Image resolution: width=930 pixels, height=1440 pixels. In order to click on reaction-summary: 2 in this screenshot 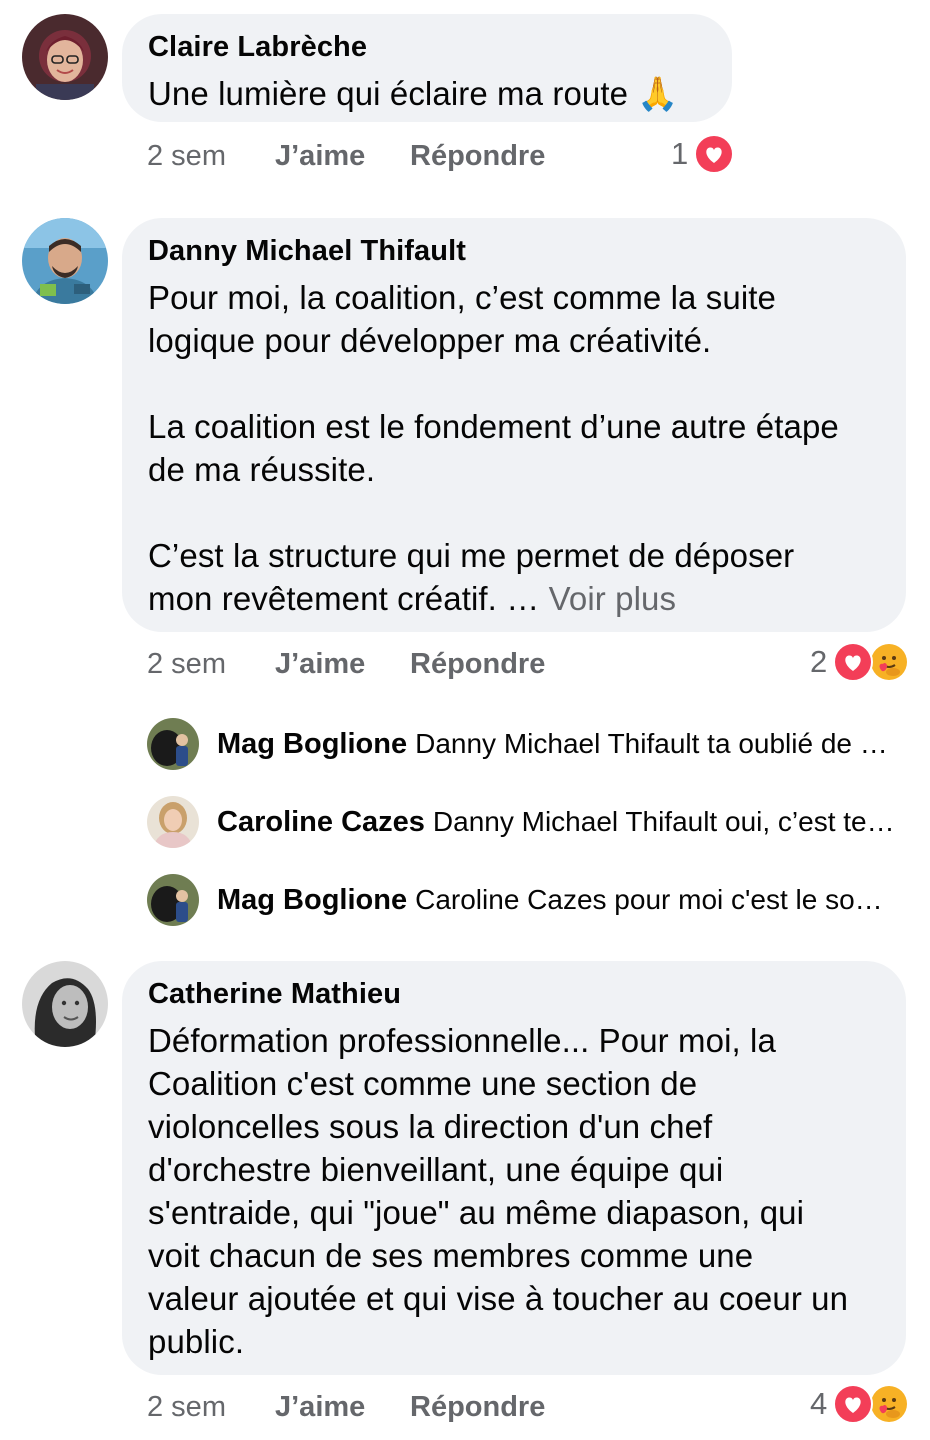, I will do `click(860, 662)`.